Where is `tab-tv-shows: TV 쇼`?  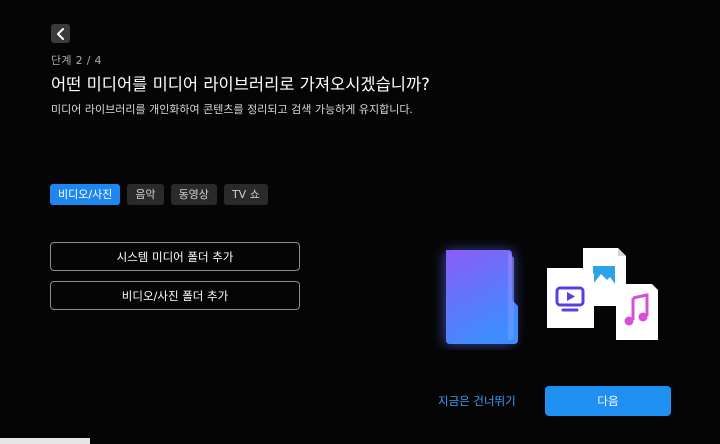
tab-tv-shows: TV 쇼 is located at coordinates (245, 194).